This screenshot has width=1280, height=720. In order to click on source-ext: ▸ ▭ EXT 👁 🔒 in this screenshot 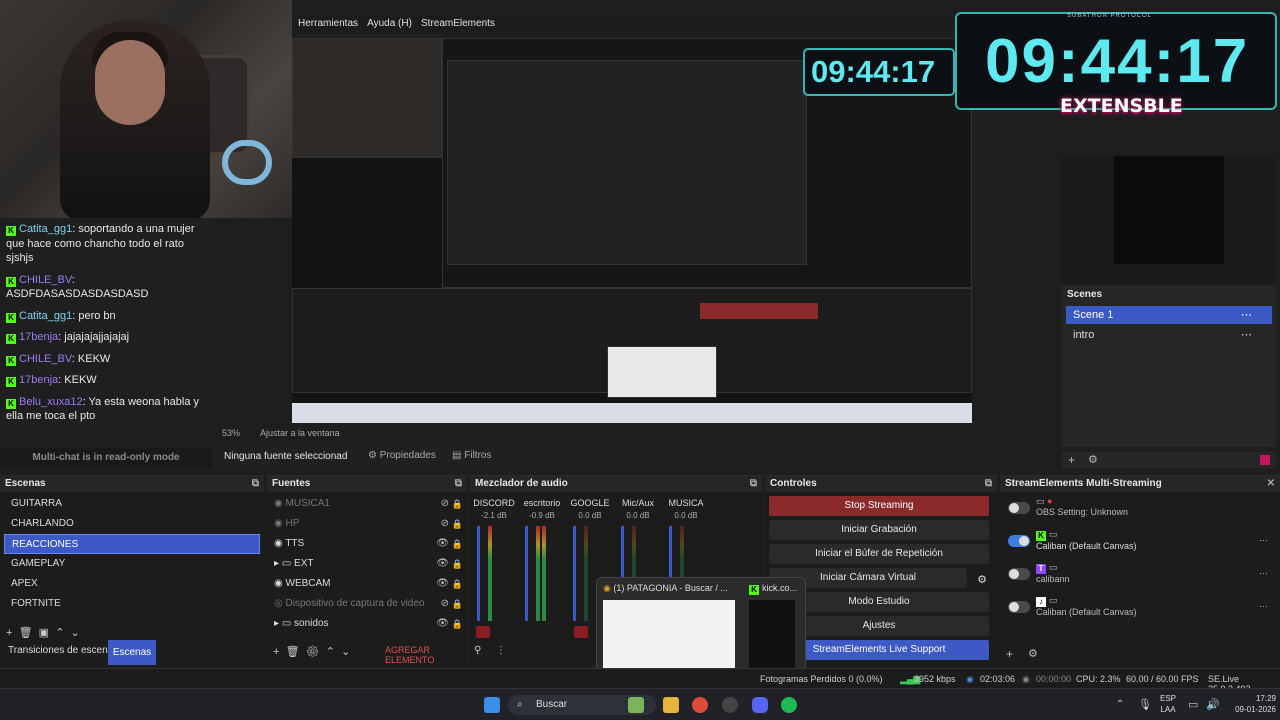, I will do `click(367, 564)`.